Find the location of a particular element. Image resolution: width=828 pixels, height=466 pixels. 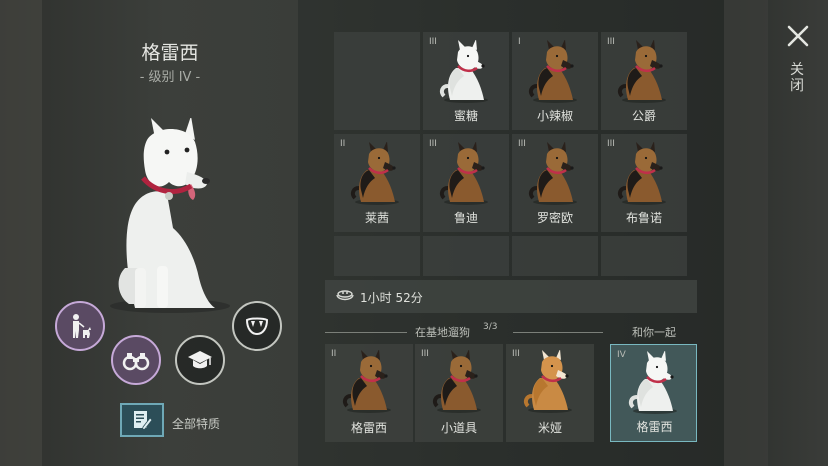

dog-name-label: 蜜糖 is located at coordinates (465, 116).